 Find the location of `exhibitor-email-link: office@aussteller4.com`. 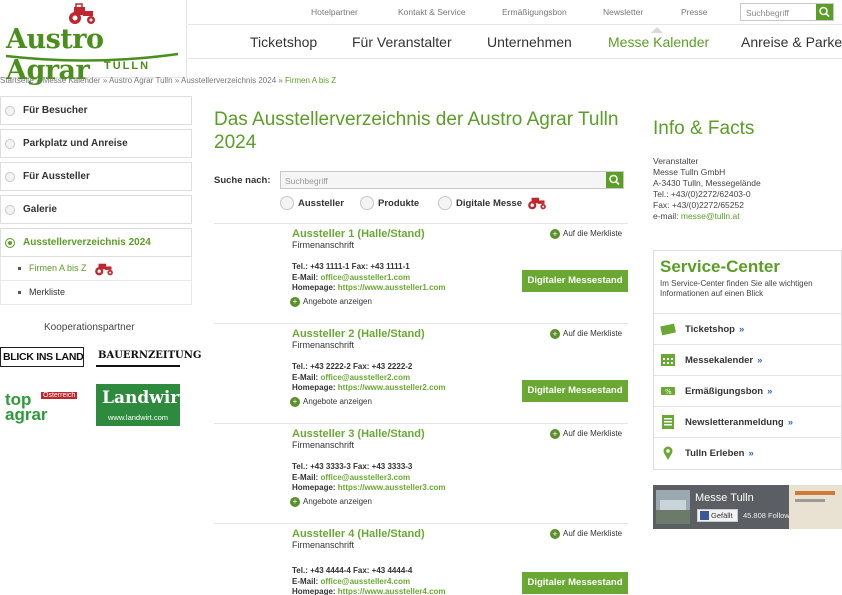

exhibitor-email-link: office@aussteller4.com is located at coordinates (365, 581).